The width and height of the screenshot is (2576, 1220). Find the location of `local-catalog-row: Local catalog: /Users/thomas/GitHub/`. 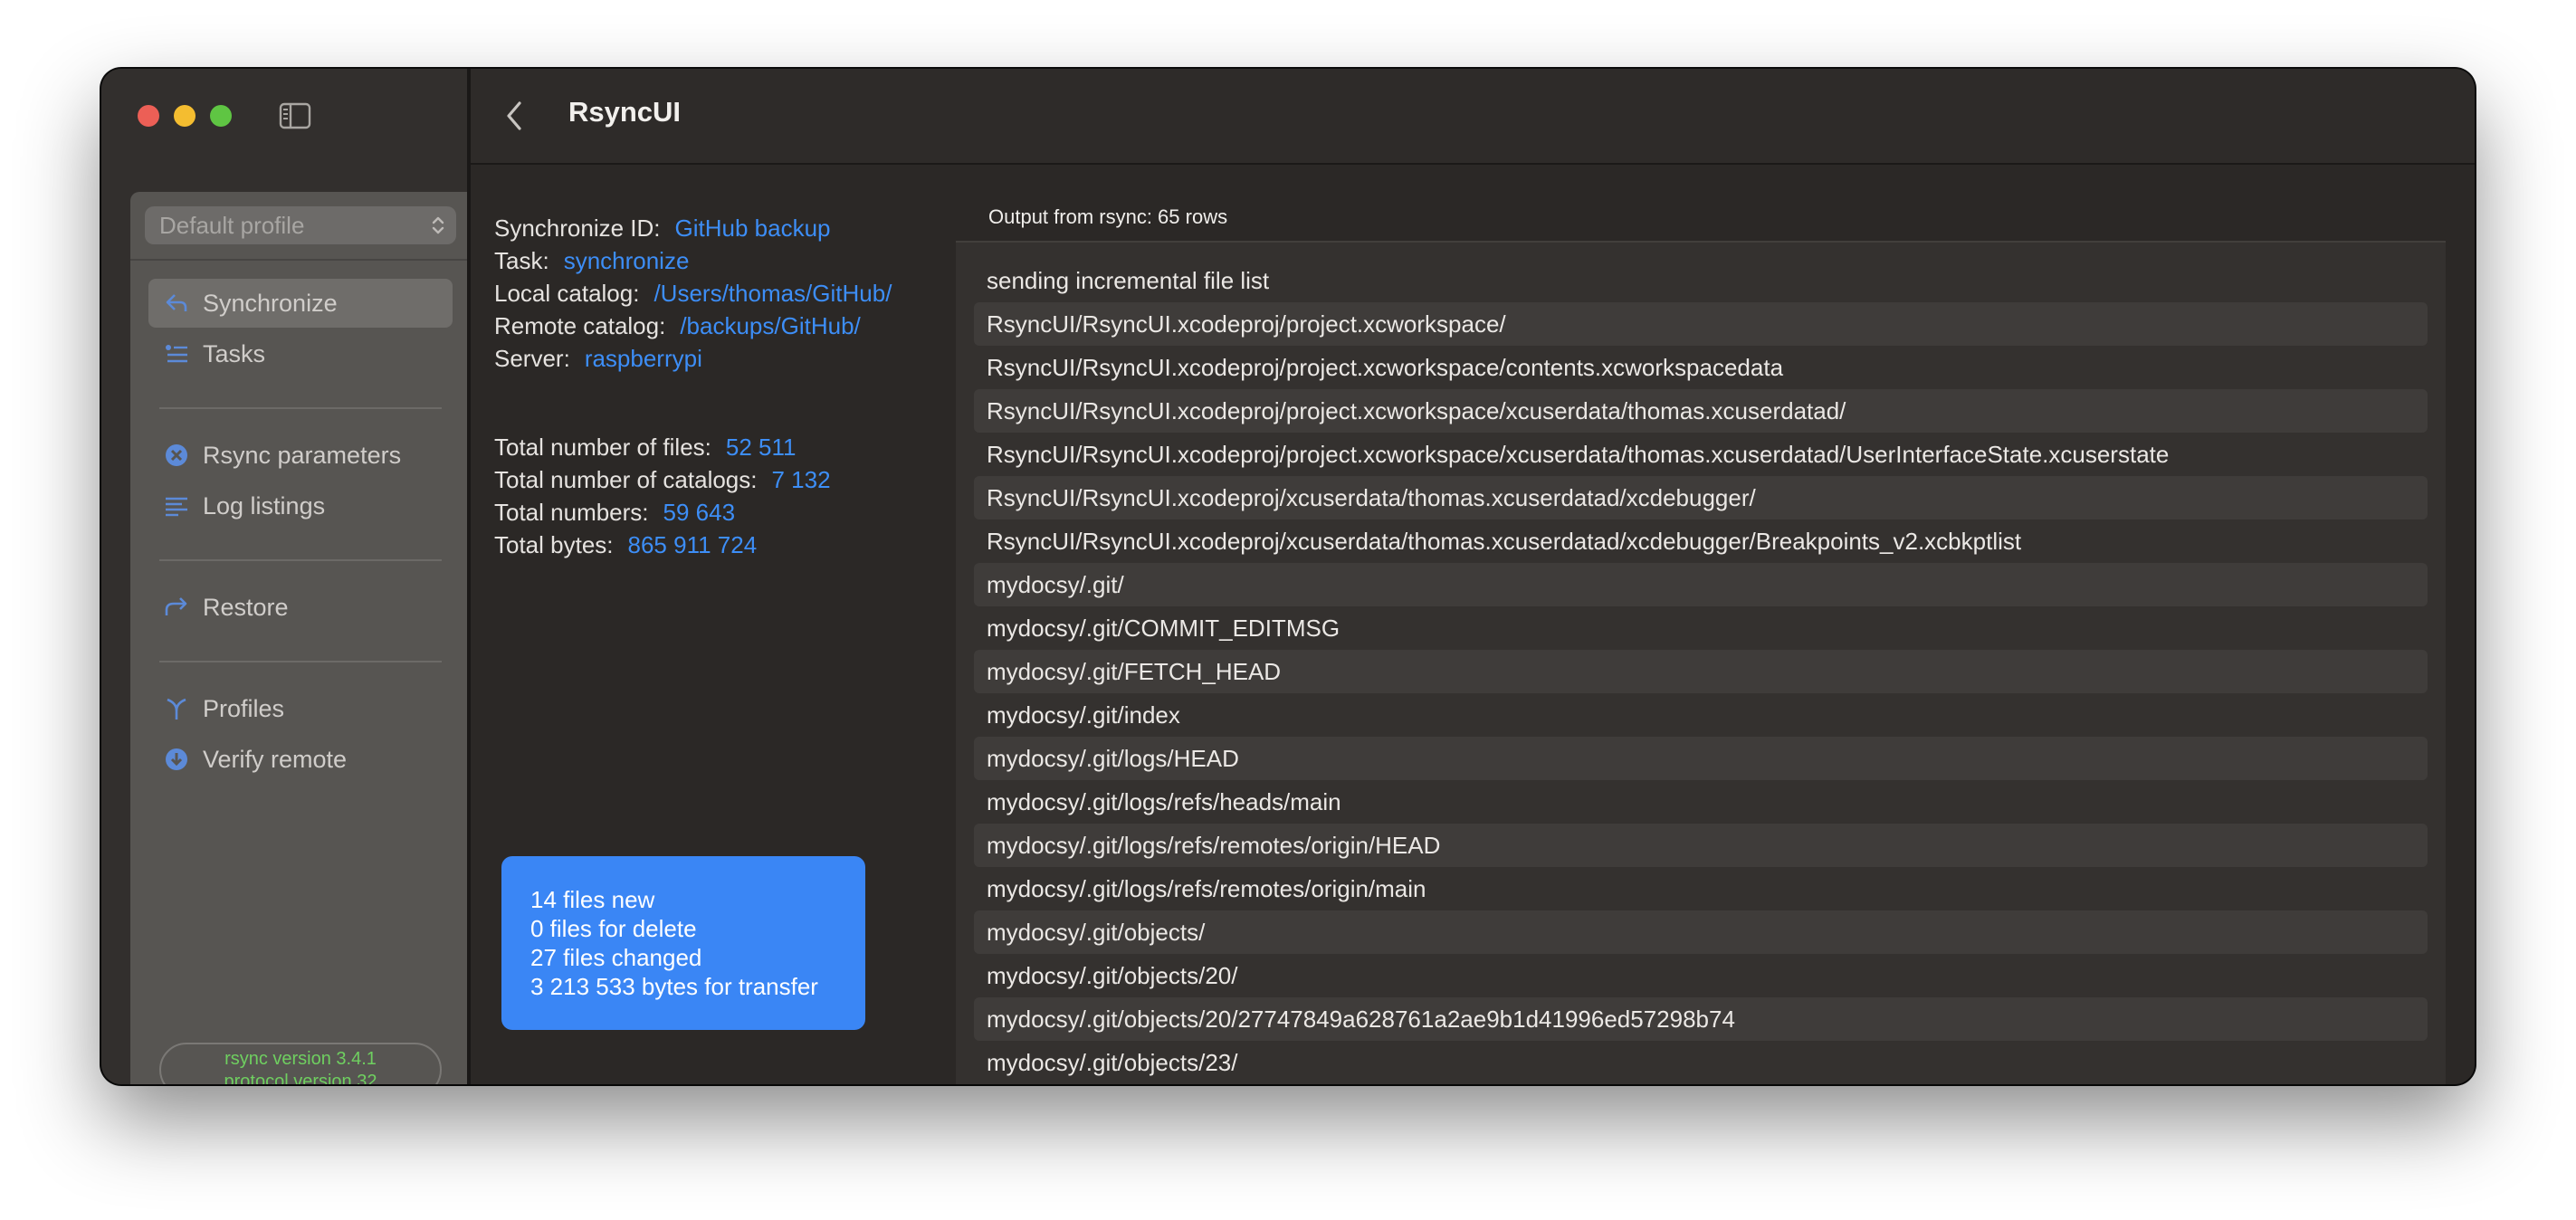

local-catalog-row: Local catalog: /Users/thomas/GitHub/ is located at coordinates (693, 293).